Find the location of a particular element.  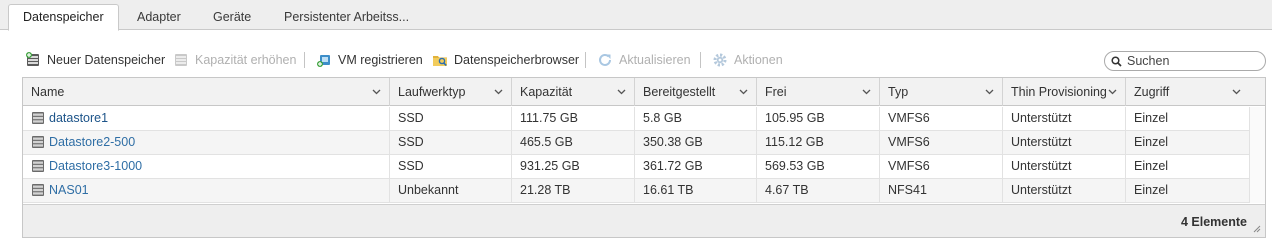

provisioned-cell: 361.72 GB is located at coordinates (696, 166).